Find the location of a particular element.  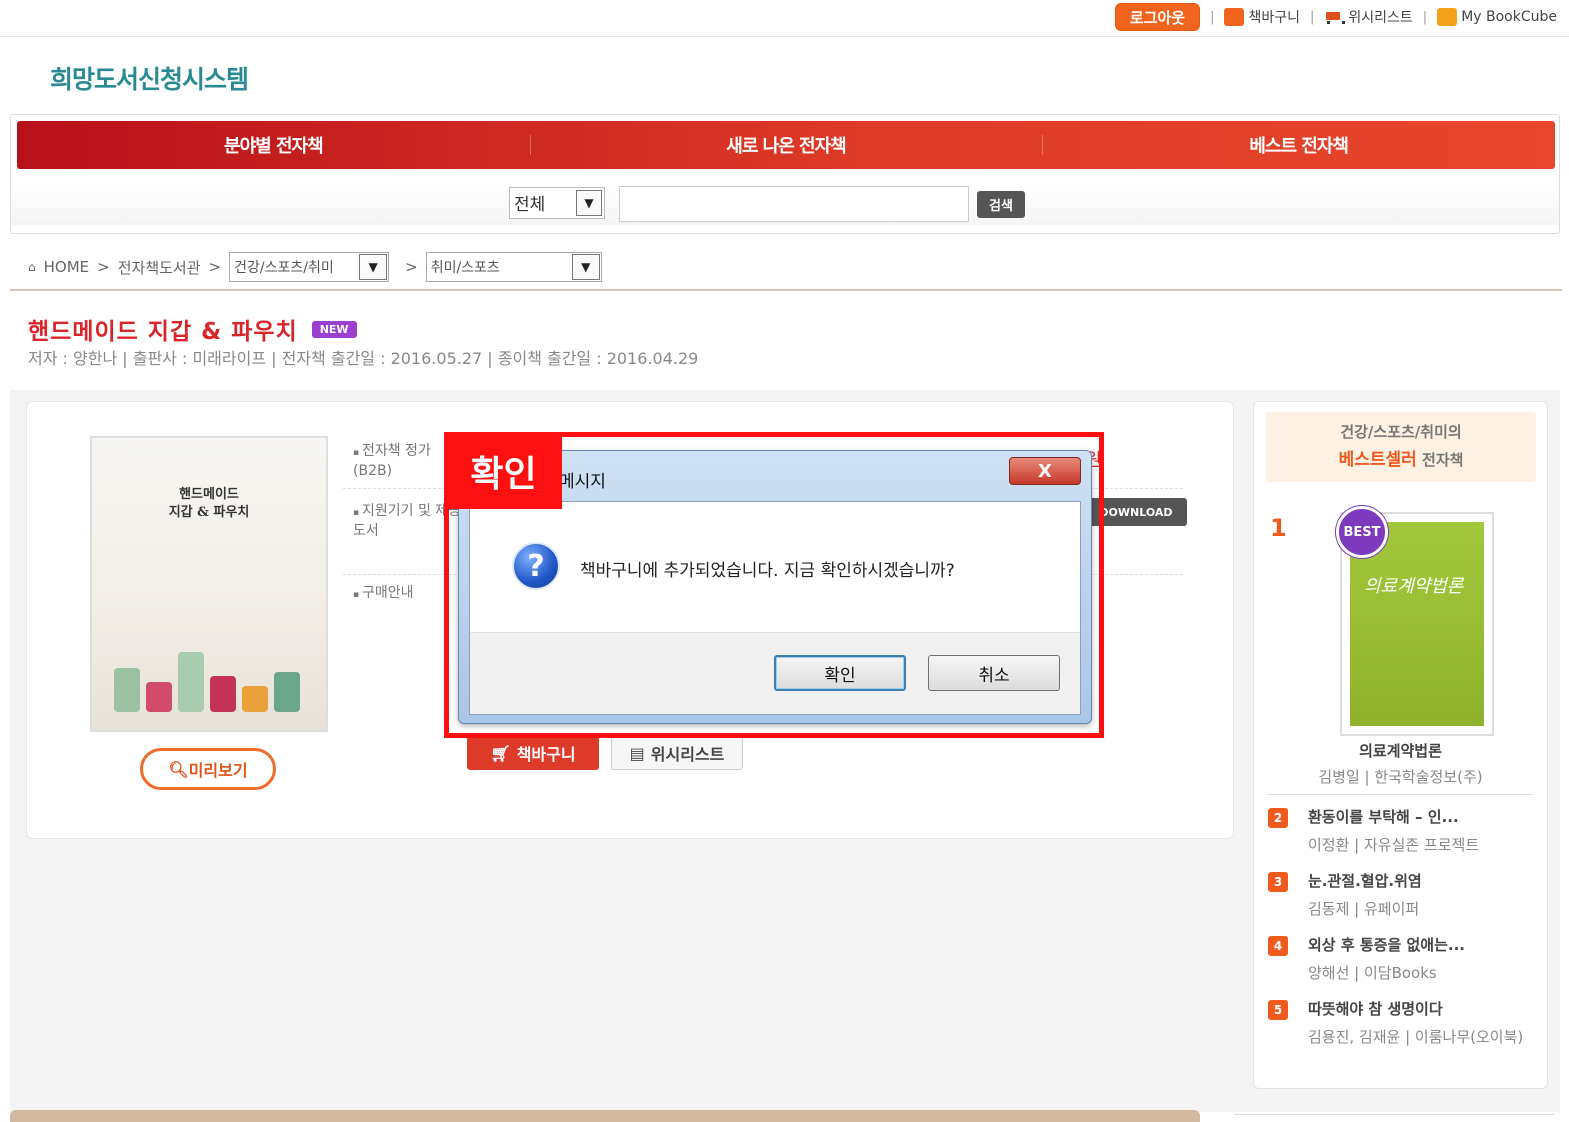

new-badge: NEW is located at coordinates (334, 329).